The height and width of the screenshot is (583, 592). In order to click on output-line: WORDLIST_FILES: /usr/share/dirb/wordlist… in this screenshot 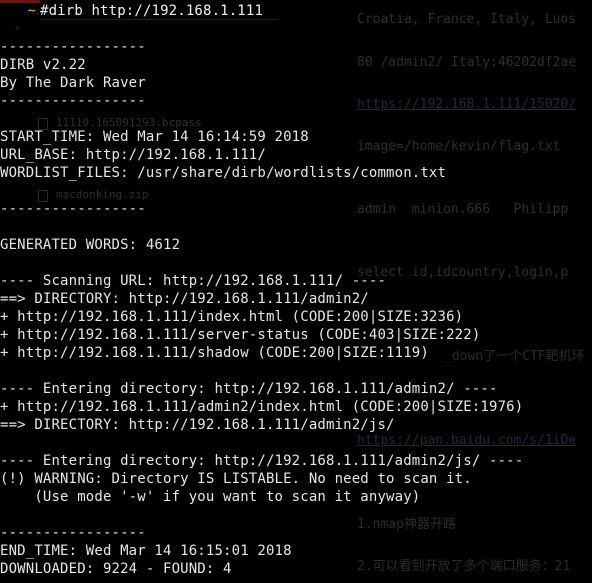, I will do `click(223, 173)`.